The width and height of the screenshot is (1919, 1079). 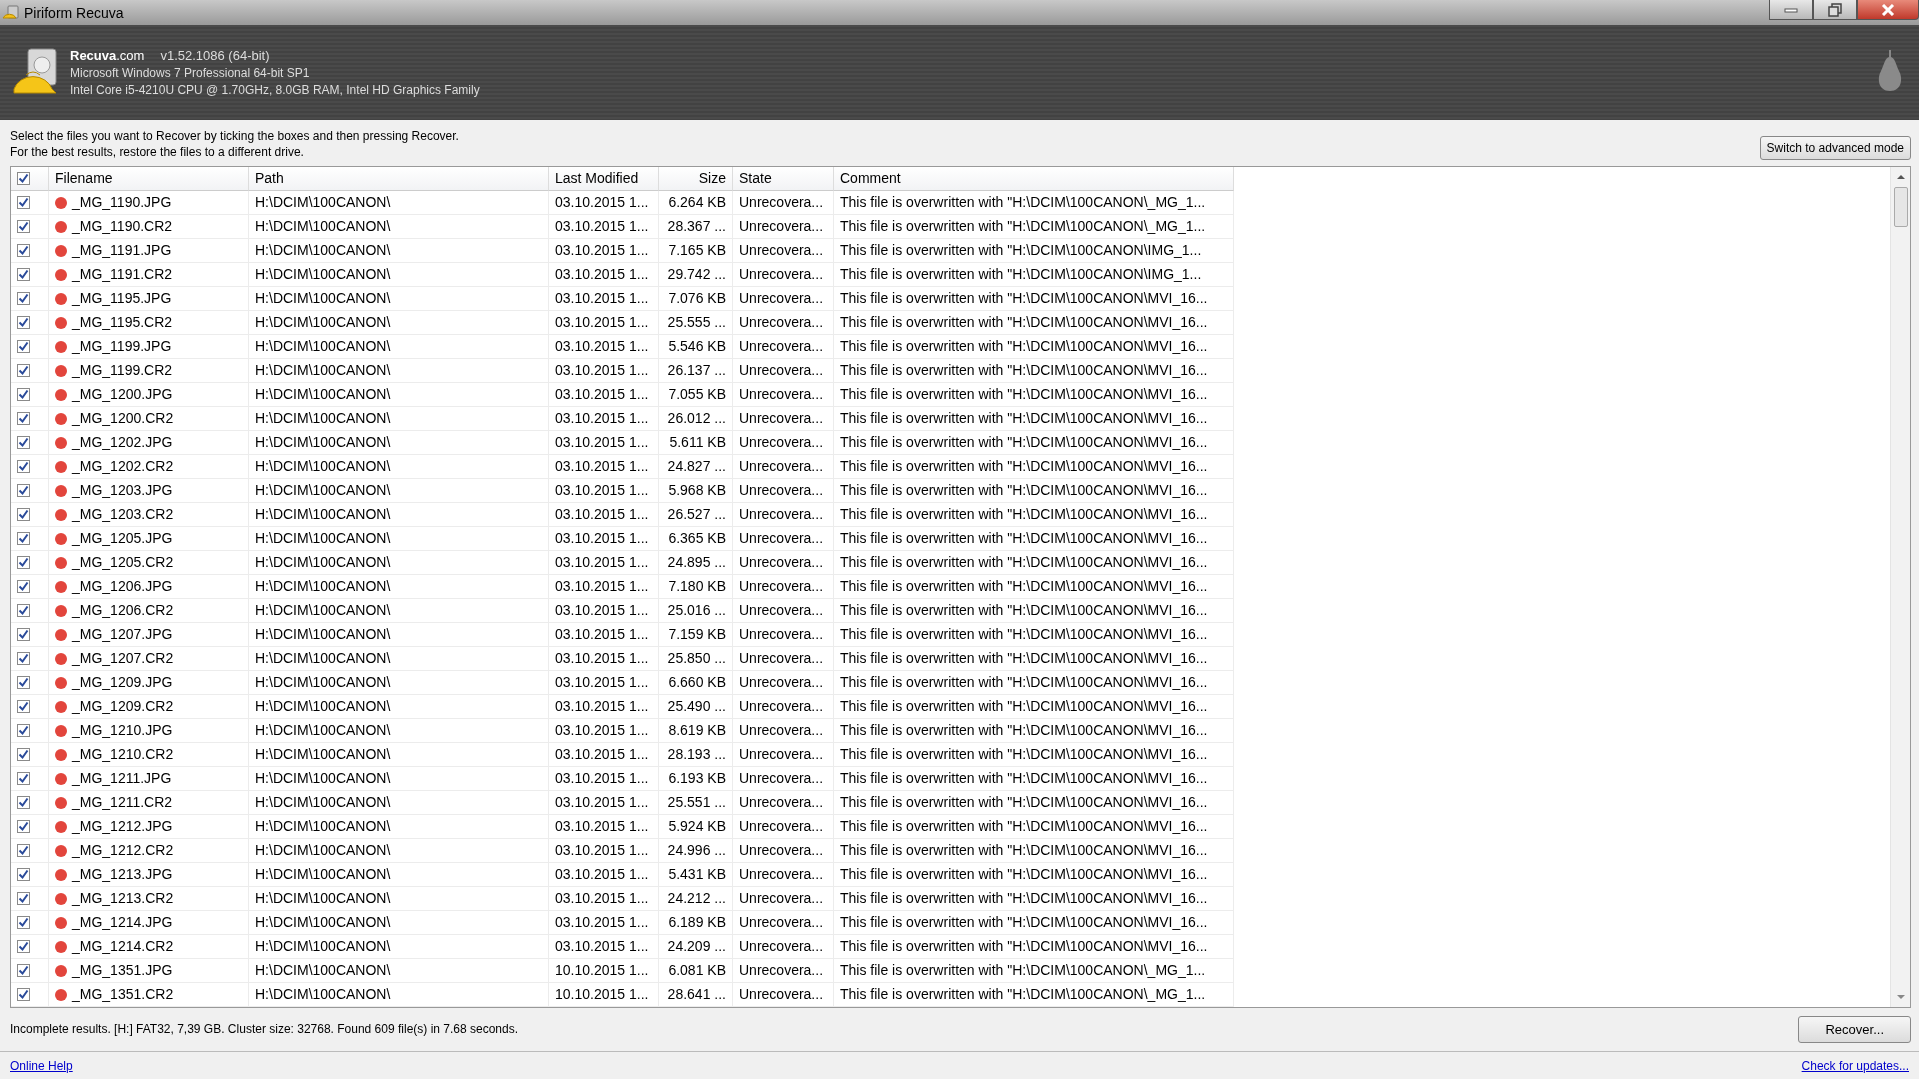 I want to click on scroll-down-icon, so click(x=1900, y=996).